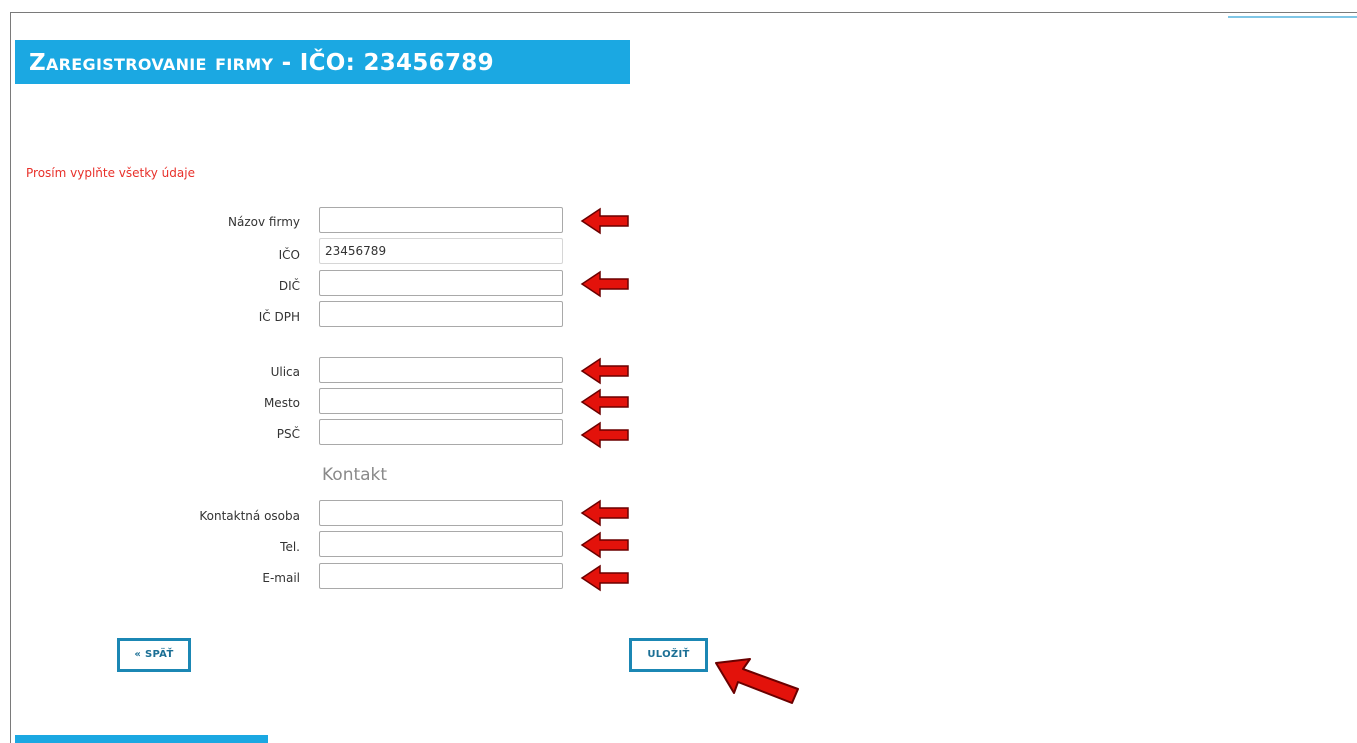 The height and width of the screenshot is (743, 1357). I want to click on dic-input, so click(441, 283).